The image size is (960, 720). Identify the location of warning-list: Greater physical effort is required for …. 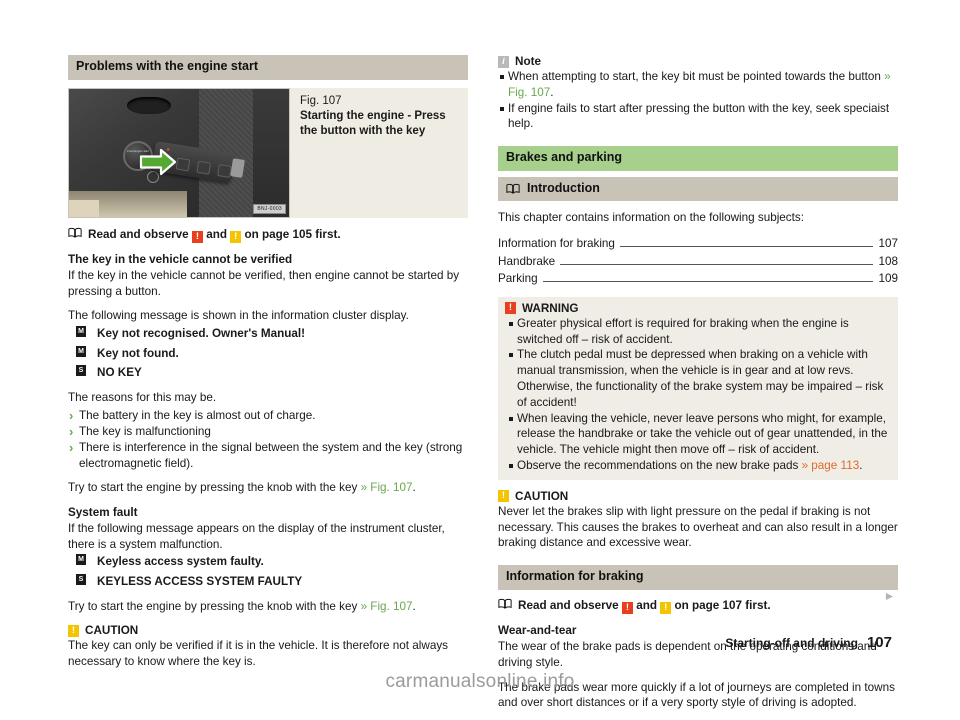
(698, 395).